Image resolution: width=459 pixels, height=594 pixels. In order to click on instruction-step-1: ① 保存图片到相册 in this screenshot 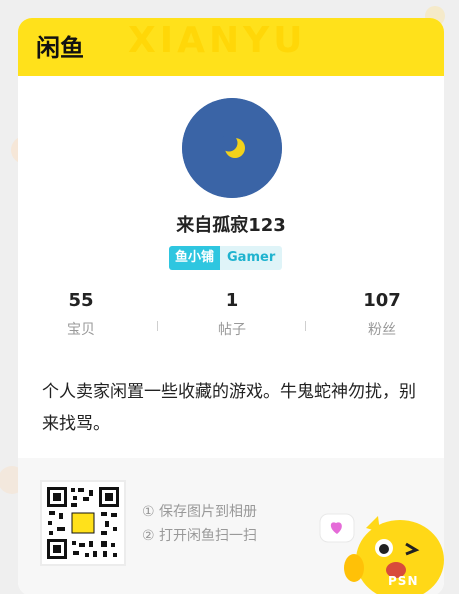, I will do `click(200, 512)`.